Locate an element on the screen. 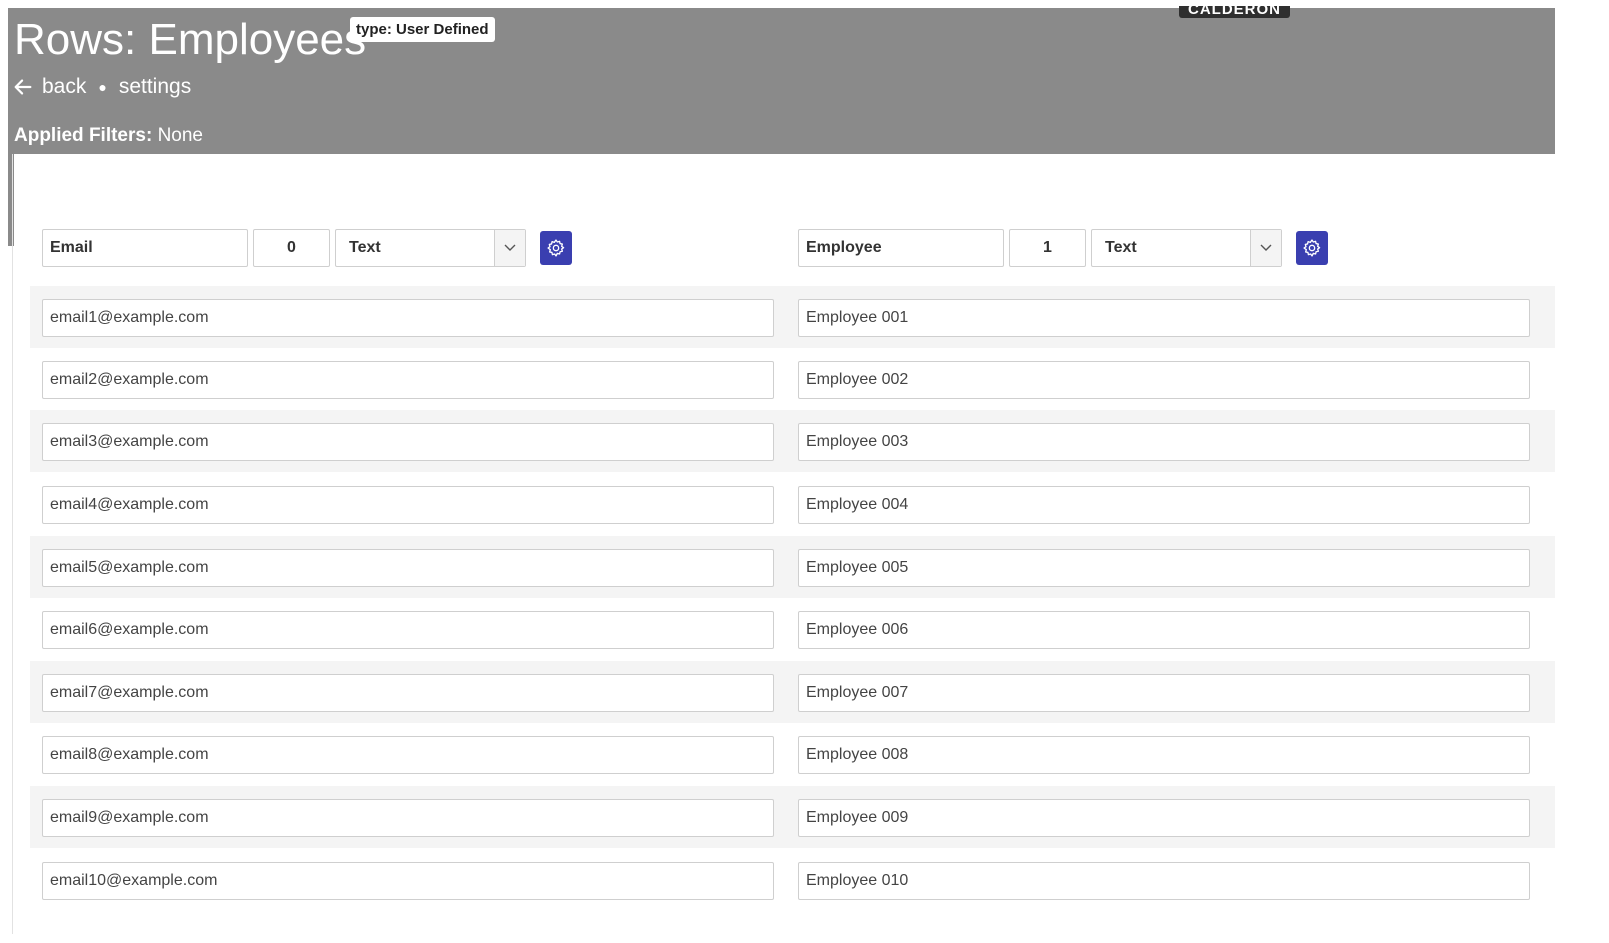 The height and width of the screenshot is (943, 1609). employee-cell-input: Employee 006 is located at coordinates (1164, 630).